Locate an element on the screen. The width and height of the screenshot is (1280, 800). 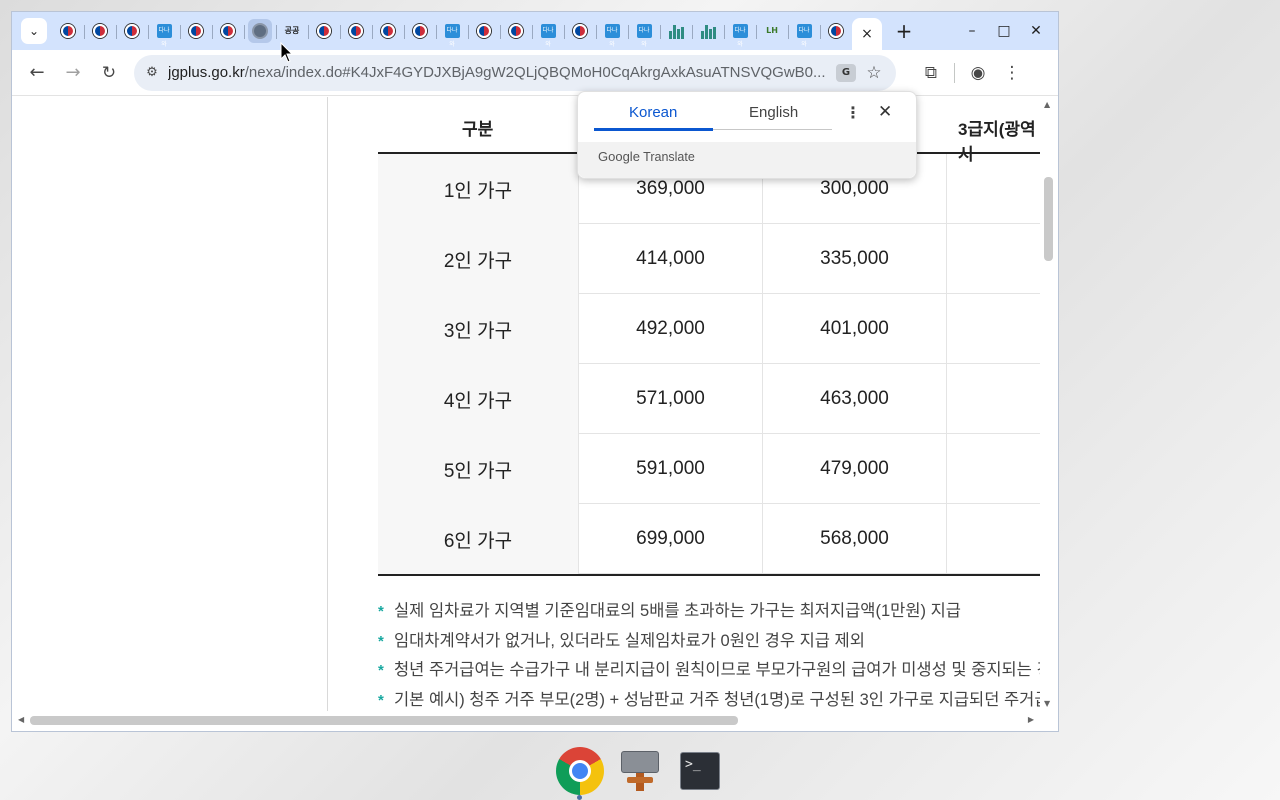
reload-button: ↻ is located at coordinates (109, 73).